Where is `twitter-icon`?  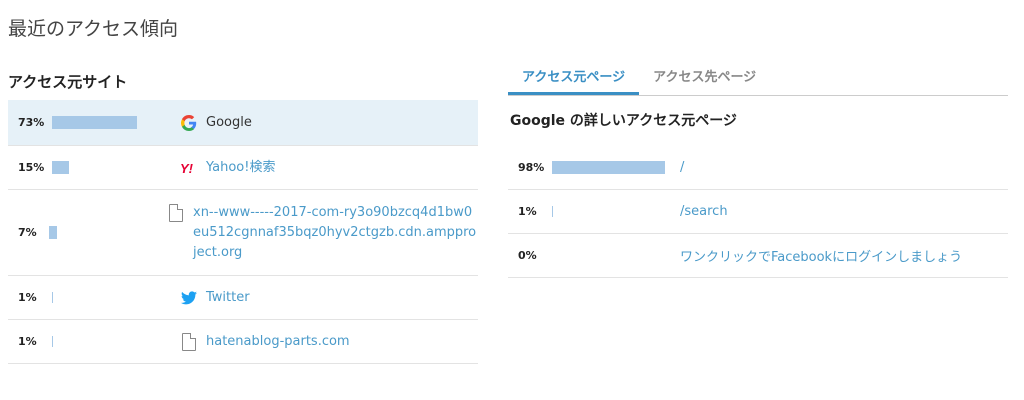
twitter-icon is located at coordinates (189, 298).